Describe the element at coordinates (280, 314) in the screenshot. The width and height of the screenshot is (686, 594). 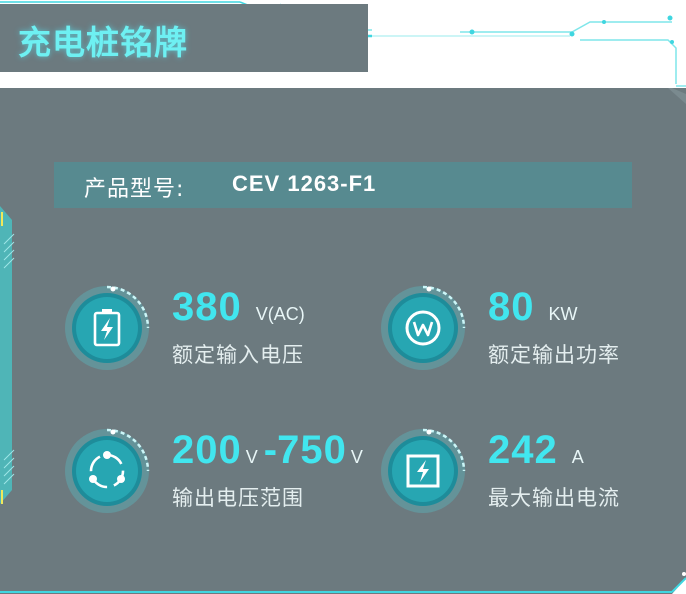
I see `input-voltage-unit: V(AC)` at that location.